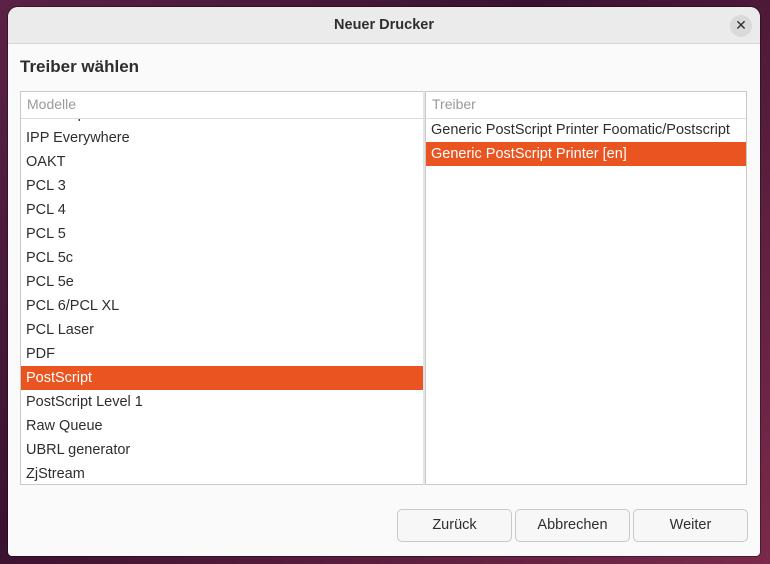 This screenshot has width=770, height=564. I want to click on model-item: IPP Everywhere, so click(222, 138).